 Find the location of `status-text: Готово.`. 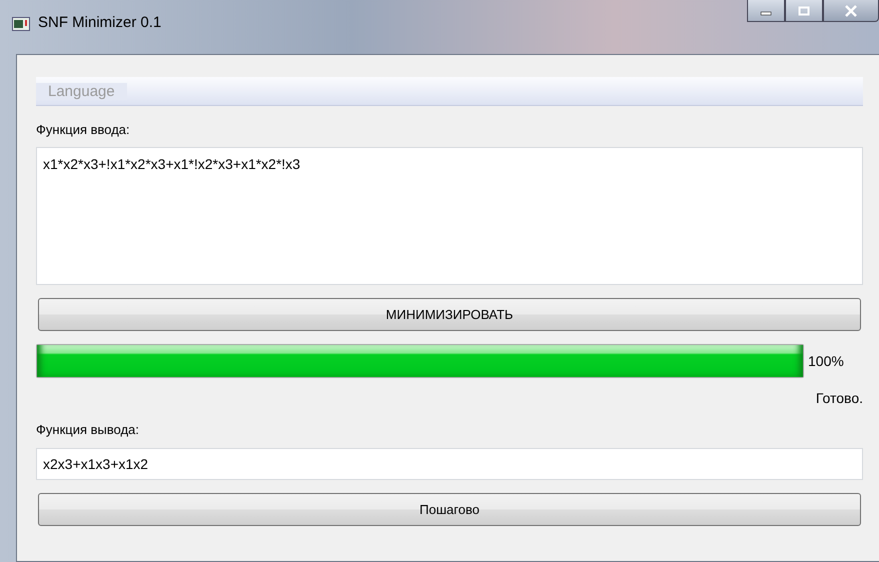

status-text: Готово. is located at coordinates (839, 398).